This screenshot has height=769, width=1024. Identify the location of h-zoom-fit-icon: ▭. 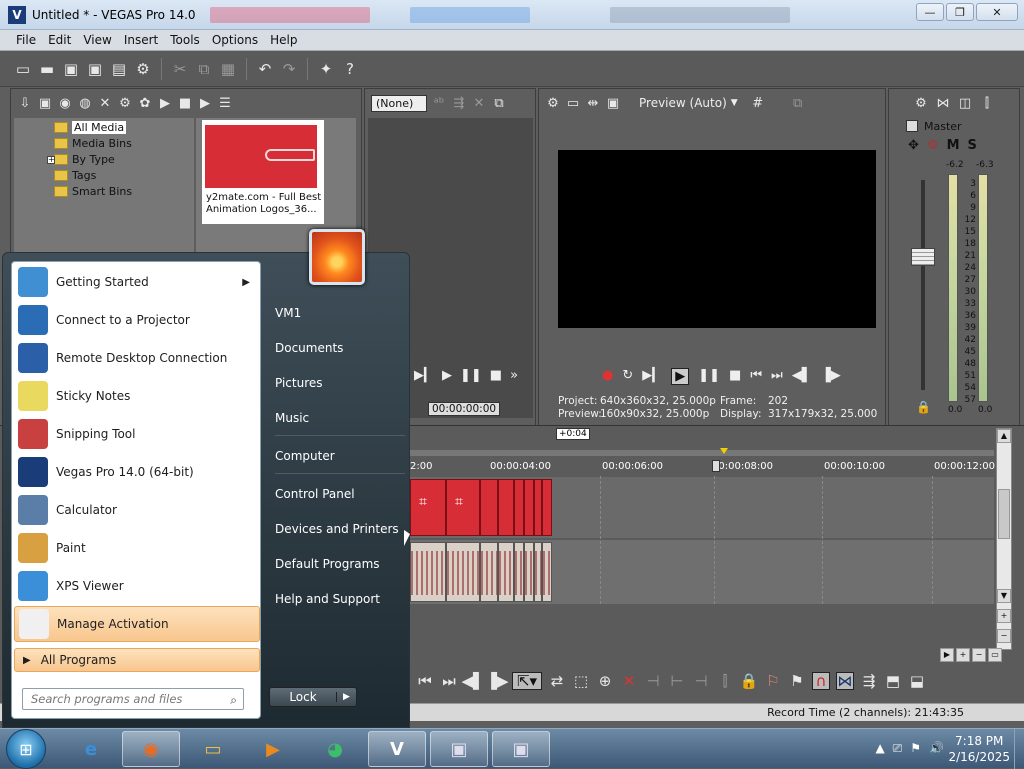
(995, 655).